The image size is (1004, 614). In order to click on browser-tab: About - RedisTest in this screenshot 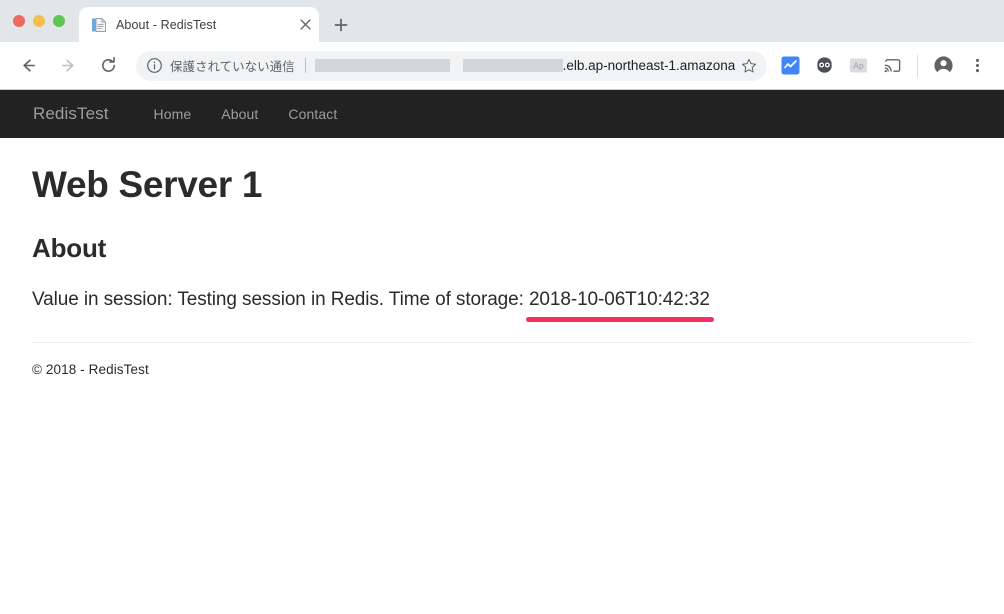, I will do `click(199, 24)`.